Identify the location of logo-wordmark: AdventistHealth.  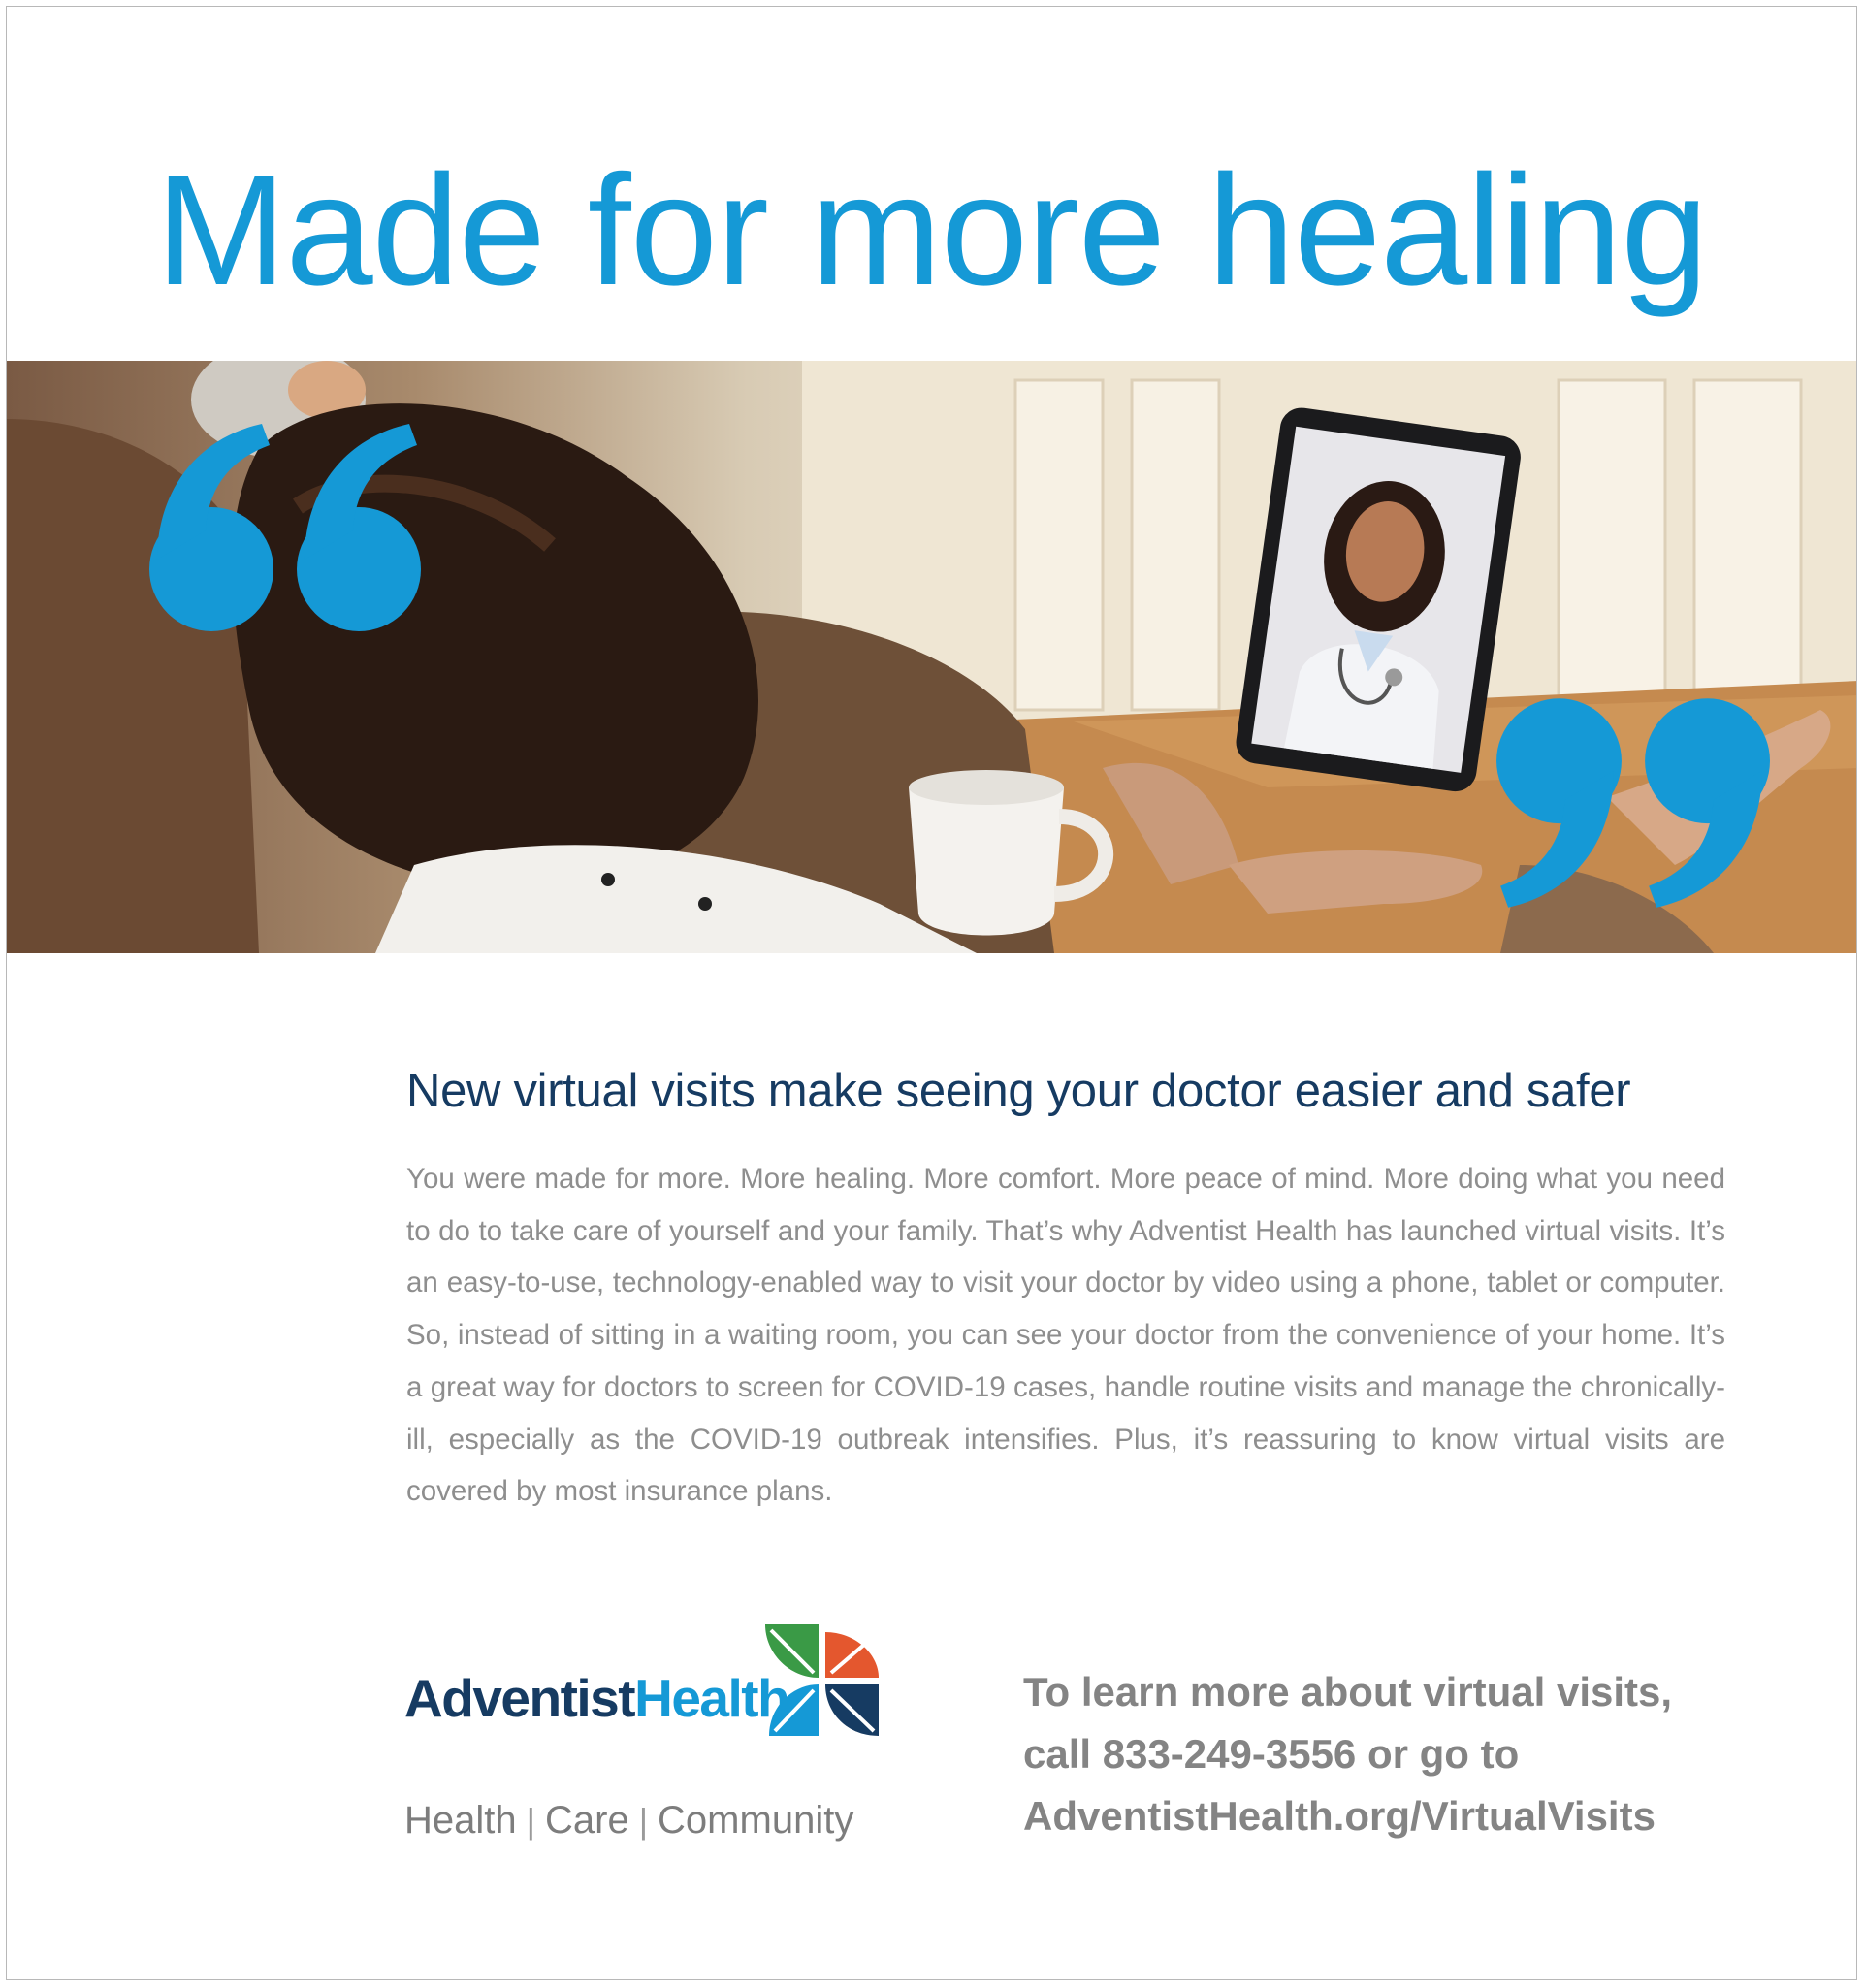
(597, 1698).